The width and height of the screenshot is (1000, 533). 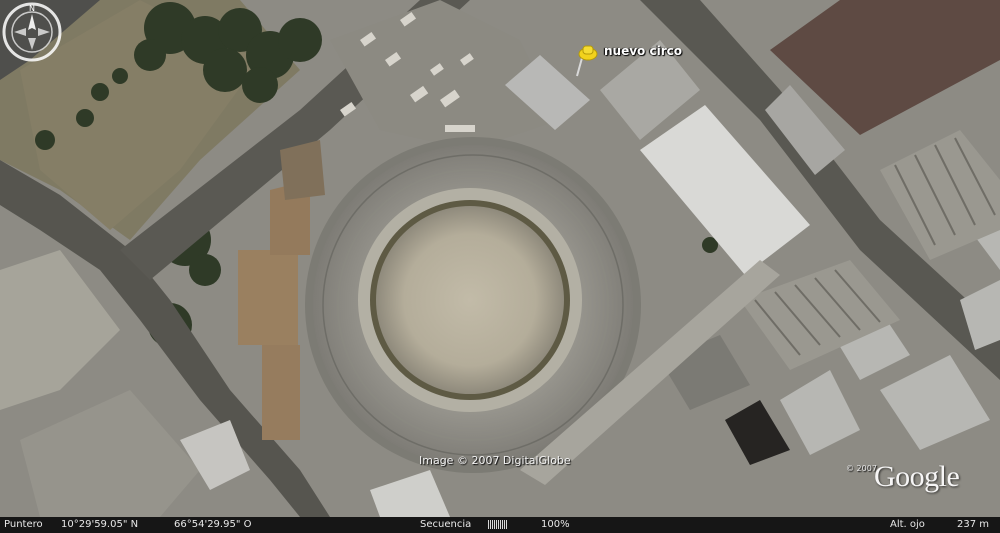 I want to click on compass-north-label: N, so click(x=32, y=8).